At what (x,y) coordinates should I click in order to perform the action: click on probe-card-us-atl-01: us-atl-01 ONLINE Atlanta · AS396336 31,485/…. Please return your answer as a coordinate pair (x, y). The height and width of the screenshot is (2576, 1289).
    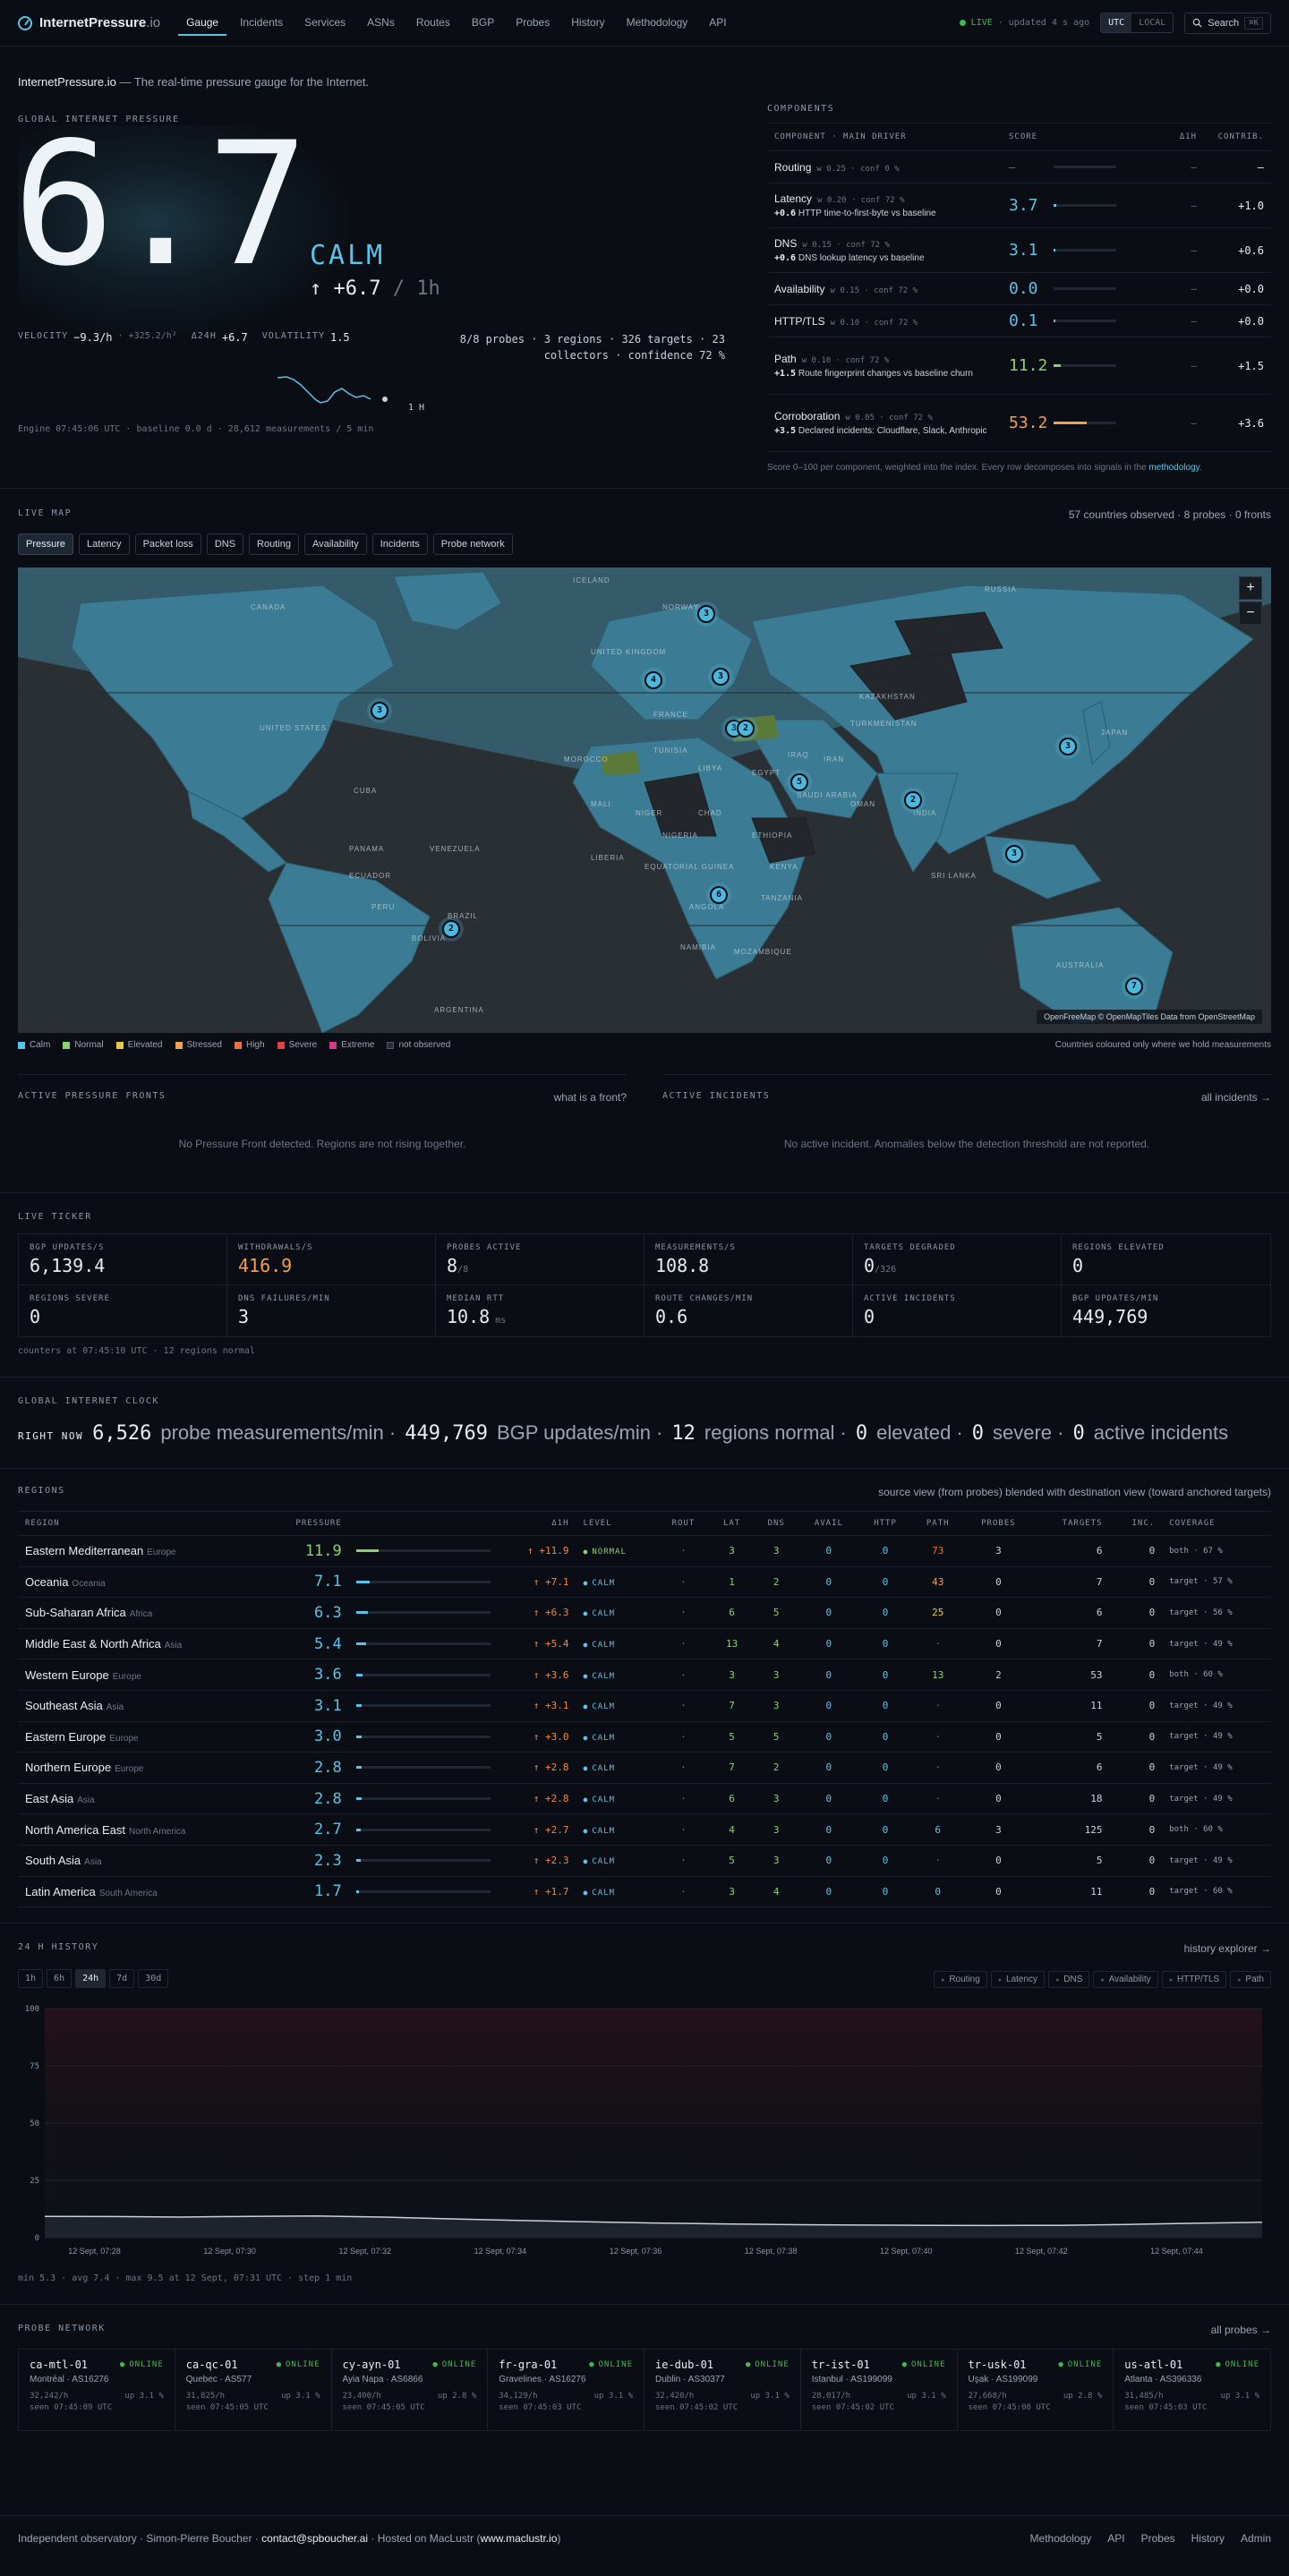
    Looking at the image, I should click on (1192, 2390).